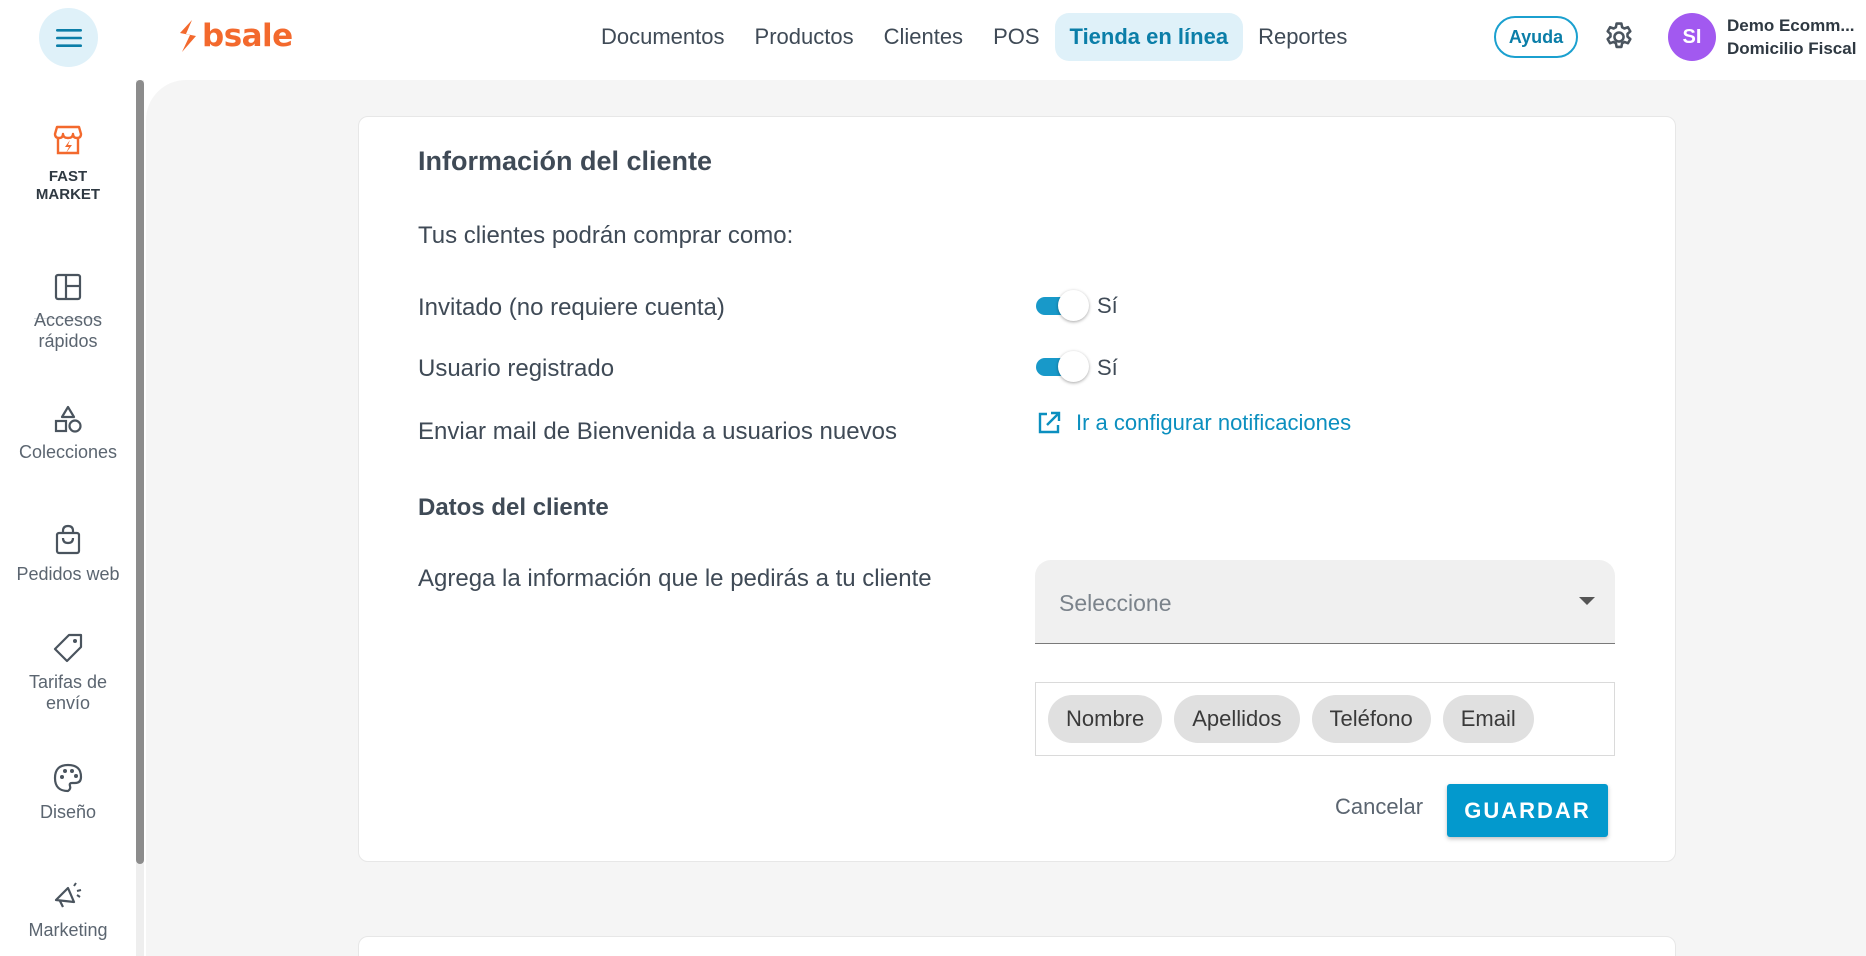 The width and height of the screenshot is (1866, 956). What do you see at coordinates (68, 140) in the screenshot?
I see `store-icon` at bounding box center [68, 140].